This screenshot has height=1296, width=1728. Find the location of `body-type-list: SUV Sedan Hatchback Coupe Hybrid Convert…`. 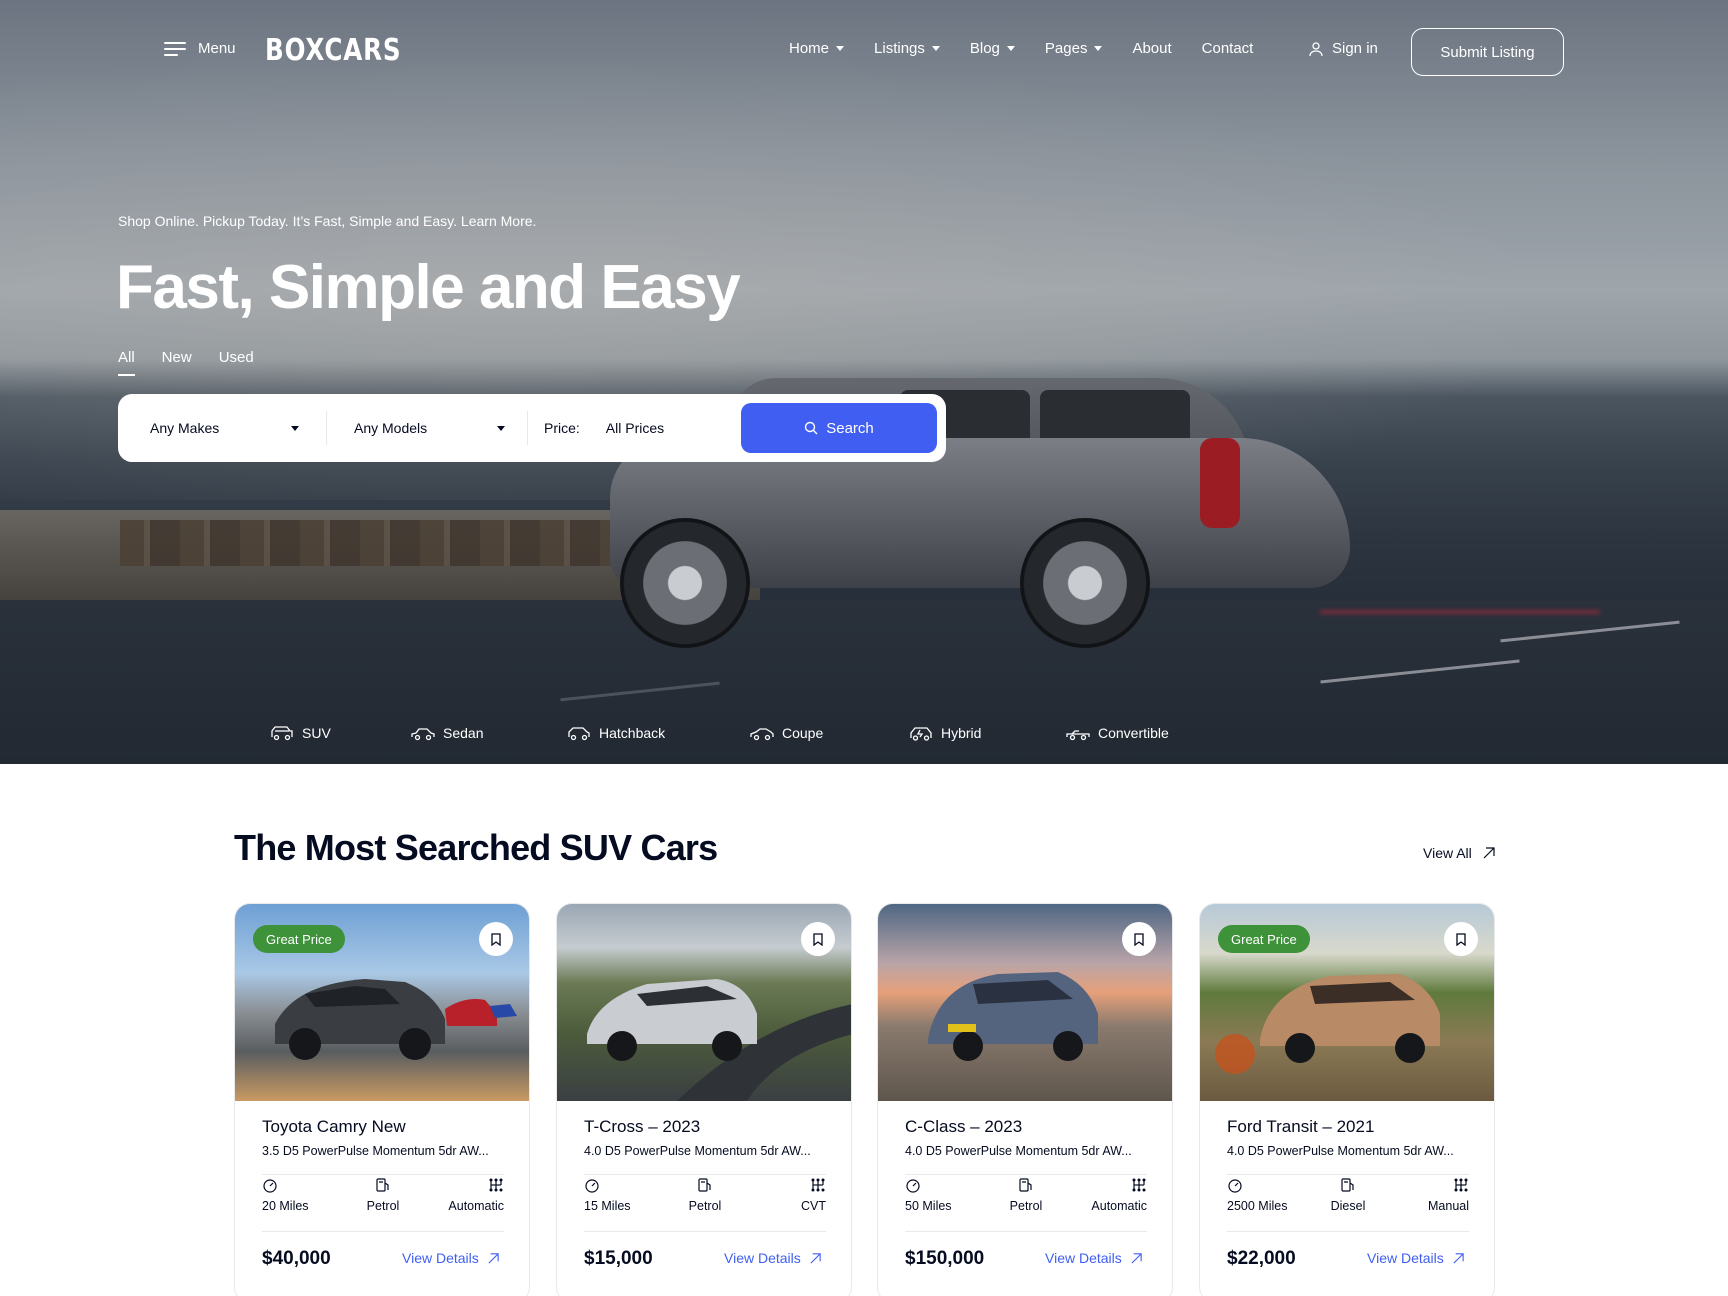

body-type-list: SUV Sedan Hatchback Coupe Hybrid Convert… is located at coordinates (738, 733).